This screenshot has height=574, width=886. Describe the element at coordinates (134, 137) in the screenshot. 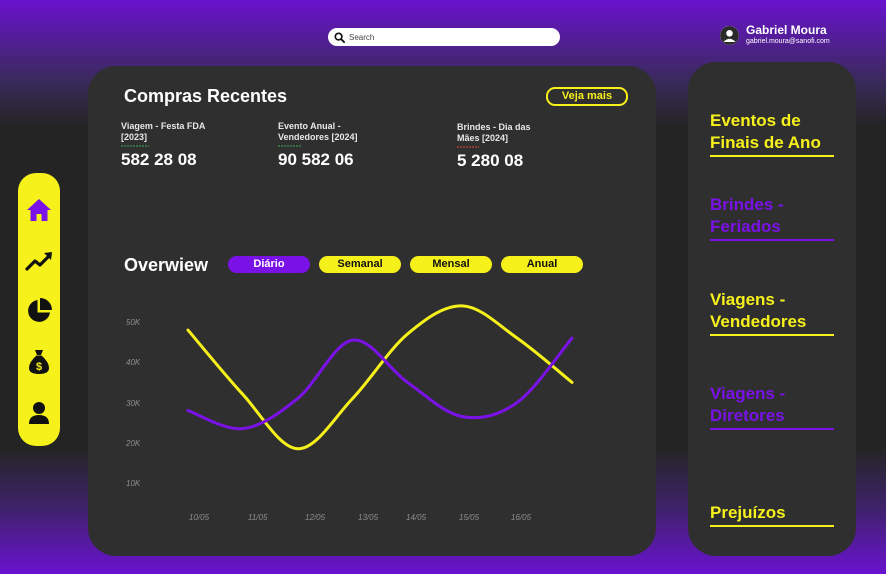

I see `purchase-item-year: [2023]` at that location.